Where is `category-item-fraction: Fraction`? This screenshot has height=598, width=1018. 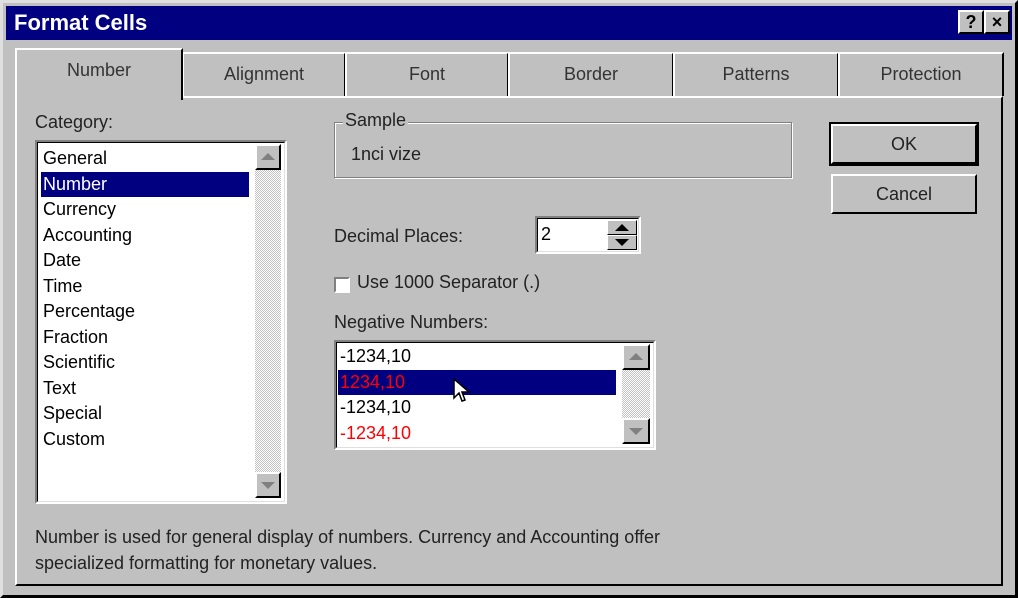
category-item-fraction: Fraction is located at coordinates (145, 337).